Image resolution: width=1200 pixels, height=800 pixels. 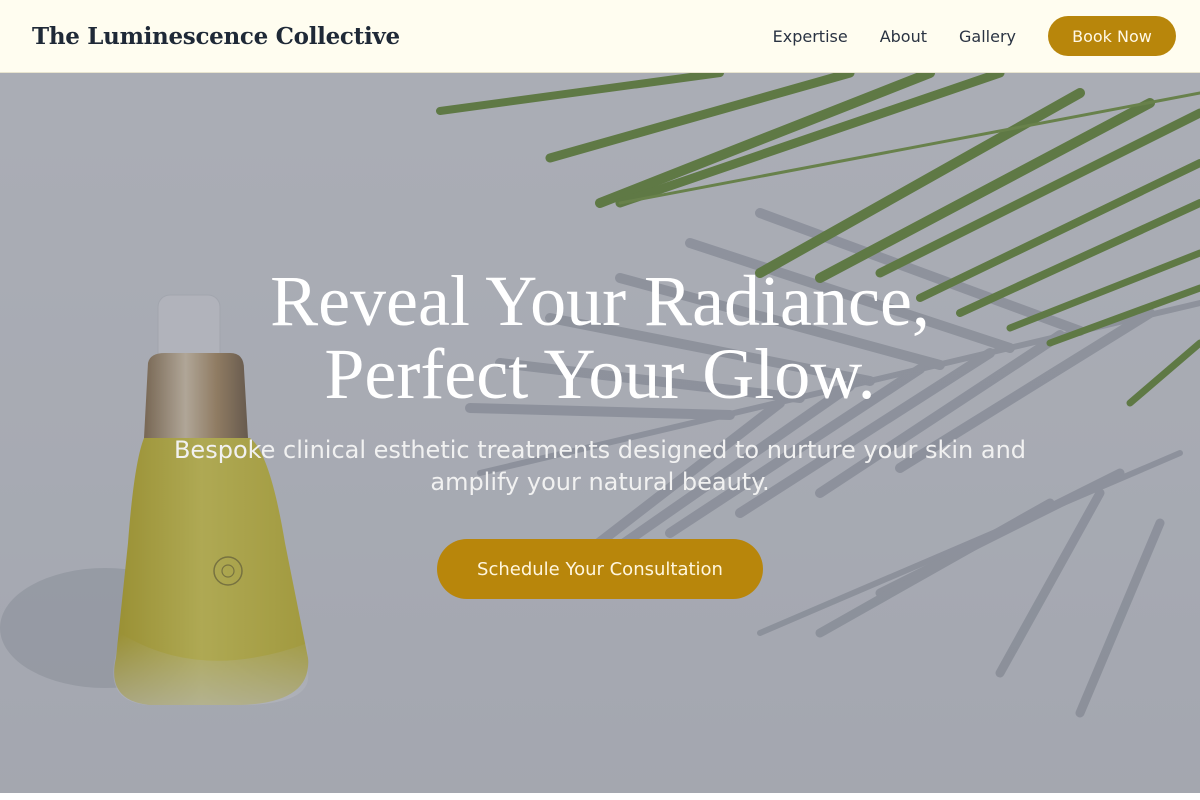 What do you see at coordinates (216, 36) in the screenshot?
I see `brand-logo-text: The Luminescence Collective` at bounding box center [216, 36].